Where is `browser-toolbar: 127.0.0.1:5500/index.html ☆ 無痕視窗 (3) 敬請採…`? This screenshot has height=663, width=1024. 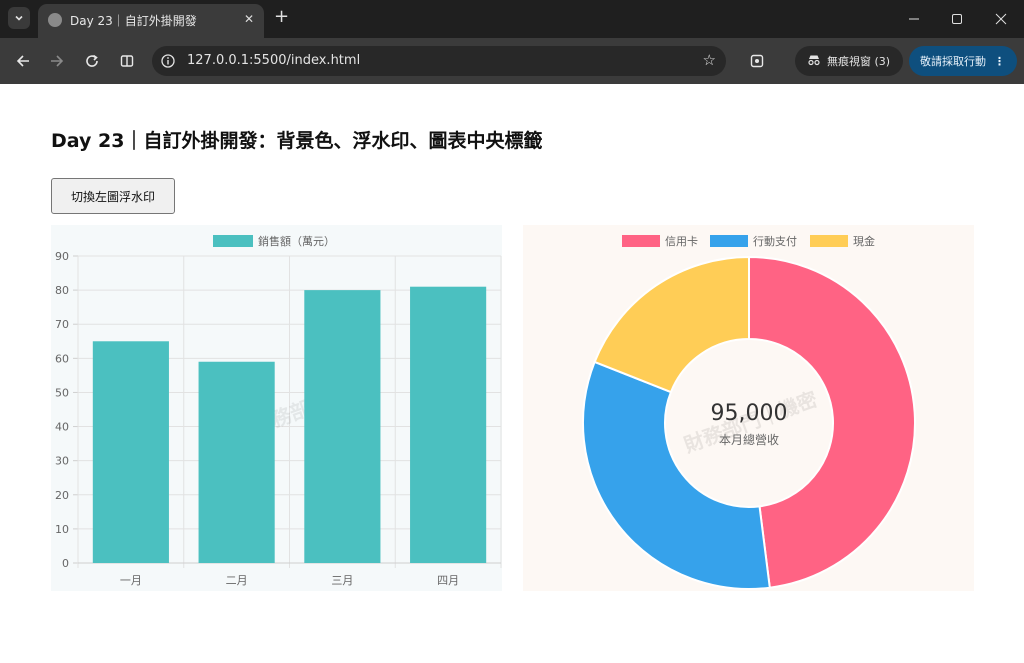
browser-toolbar: 127.0.0.1:5500/index.html ☆ 無痕視窗 (3) 敬請採… is located at coordinates (512, 61).